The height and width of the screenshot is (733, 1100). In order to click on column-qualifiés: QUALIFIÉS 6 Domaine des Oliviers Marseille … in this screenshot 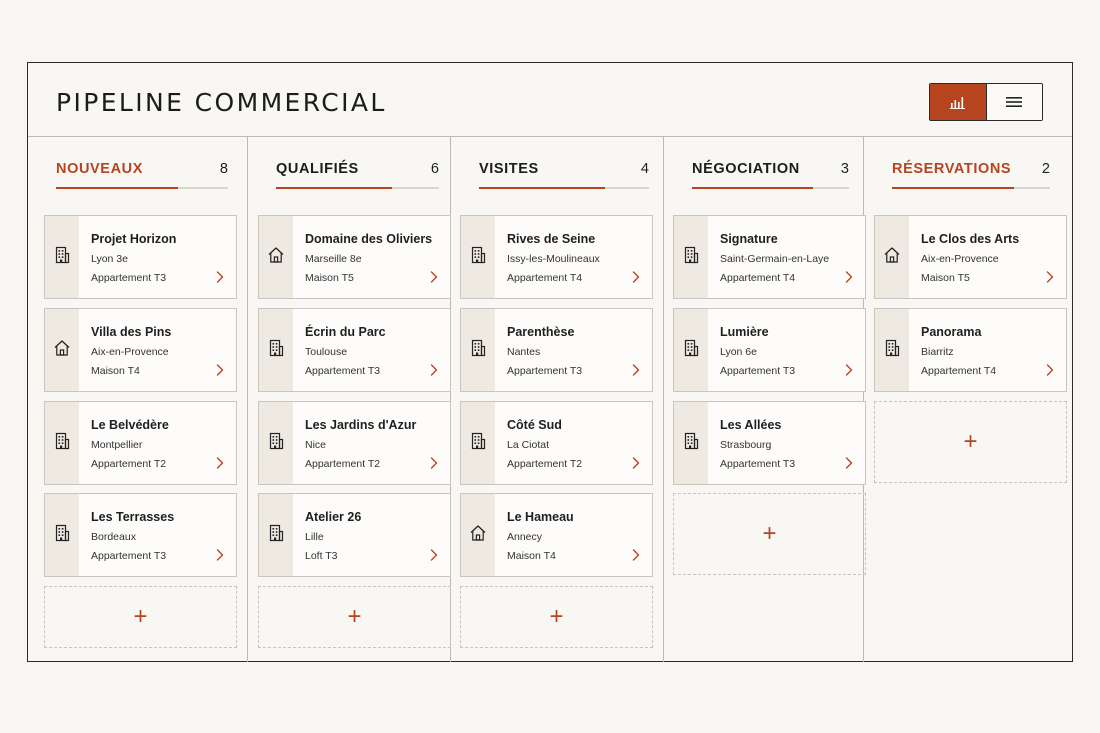, I will do `click(349, 399)`.